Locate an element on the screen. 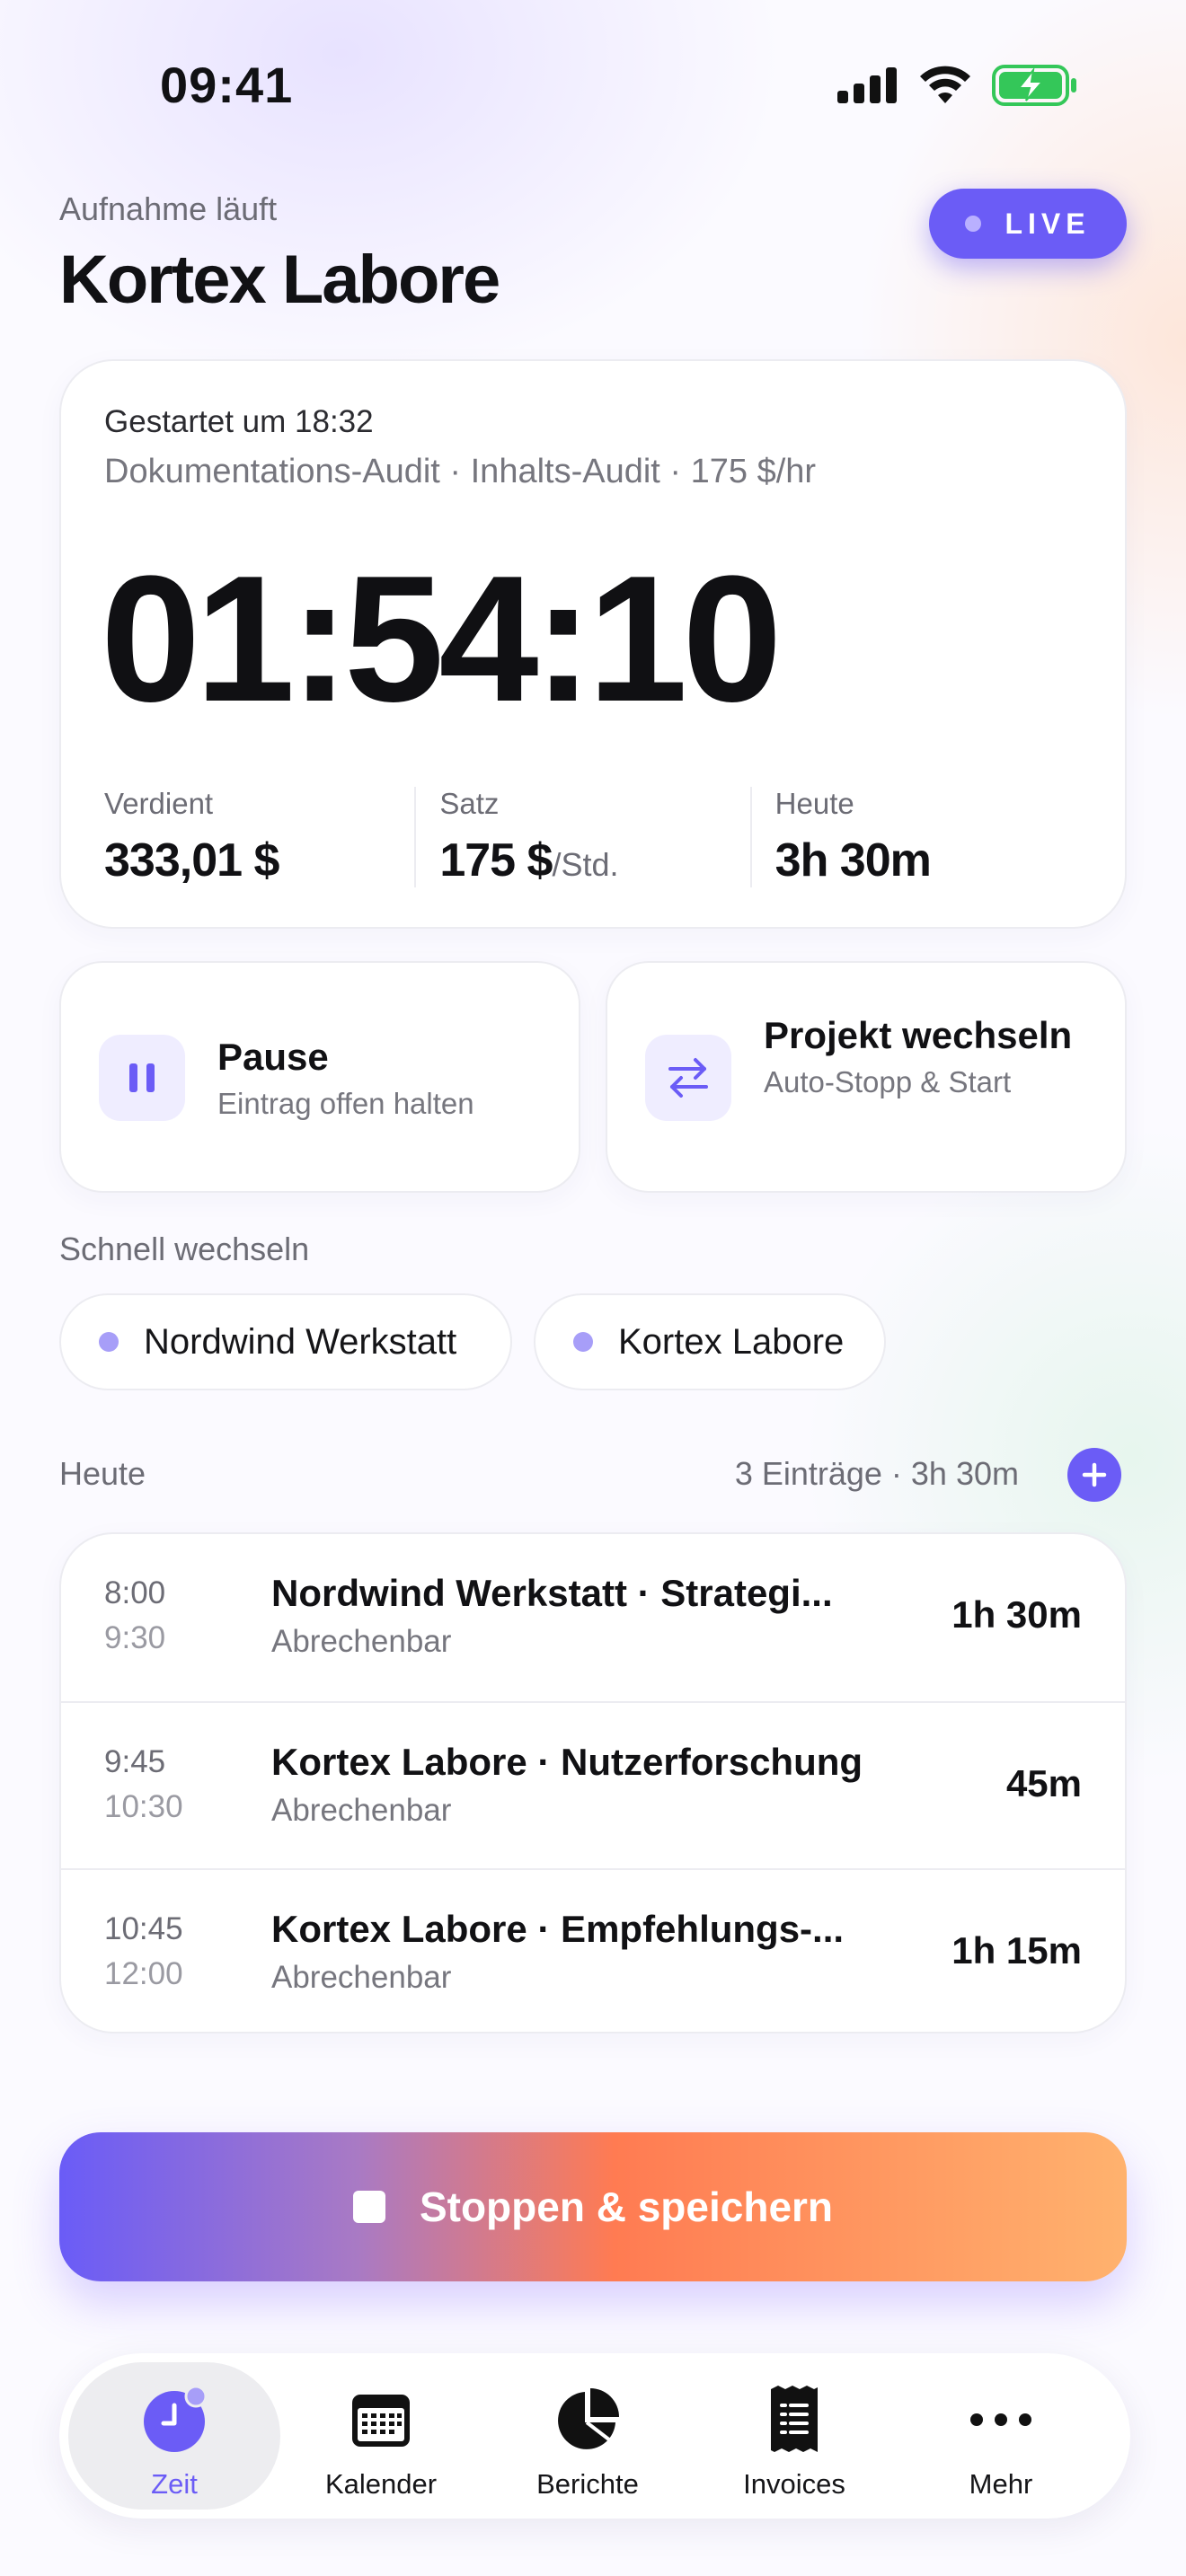 This screenshot has height=2576, width=1186. switch-desc: Auto-Stopp & Start is located at coordinates (888, 1082).